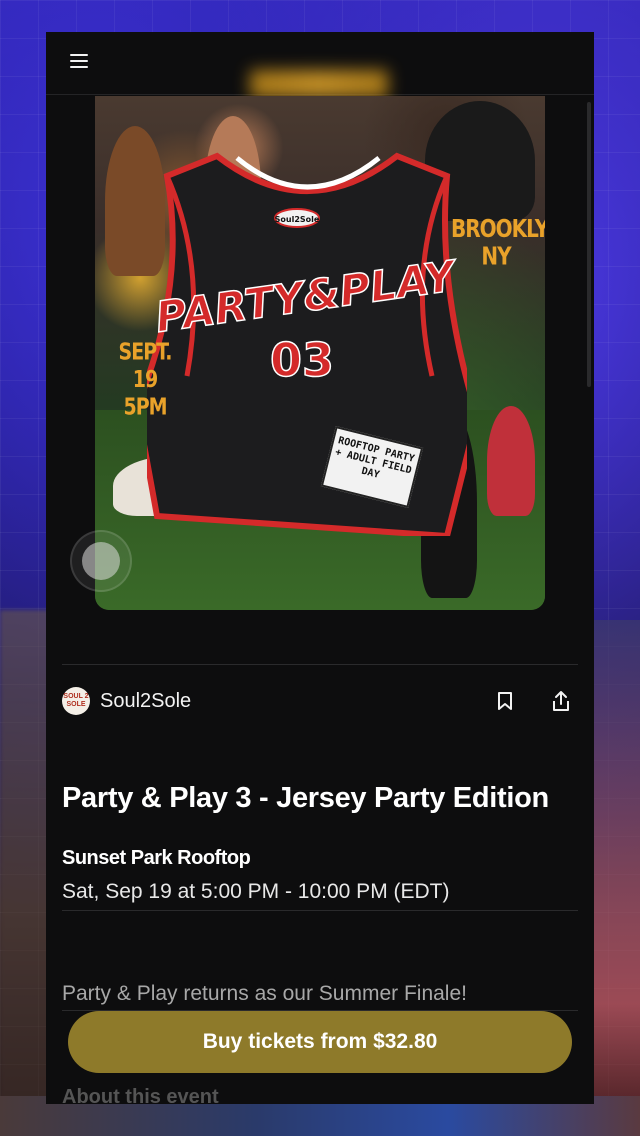  Describe the element at coordinates (156, 858) in the screenshot. I see `event-venue: Sunset Park Rooftop` at that location.